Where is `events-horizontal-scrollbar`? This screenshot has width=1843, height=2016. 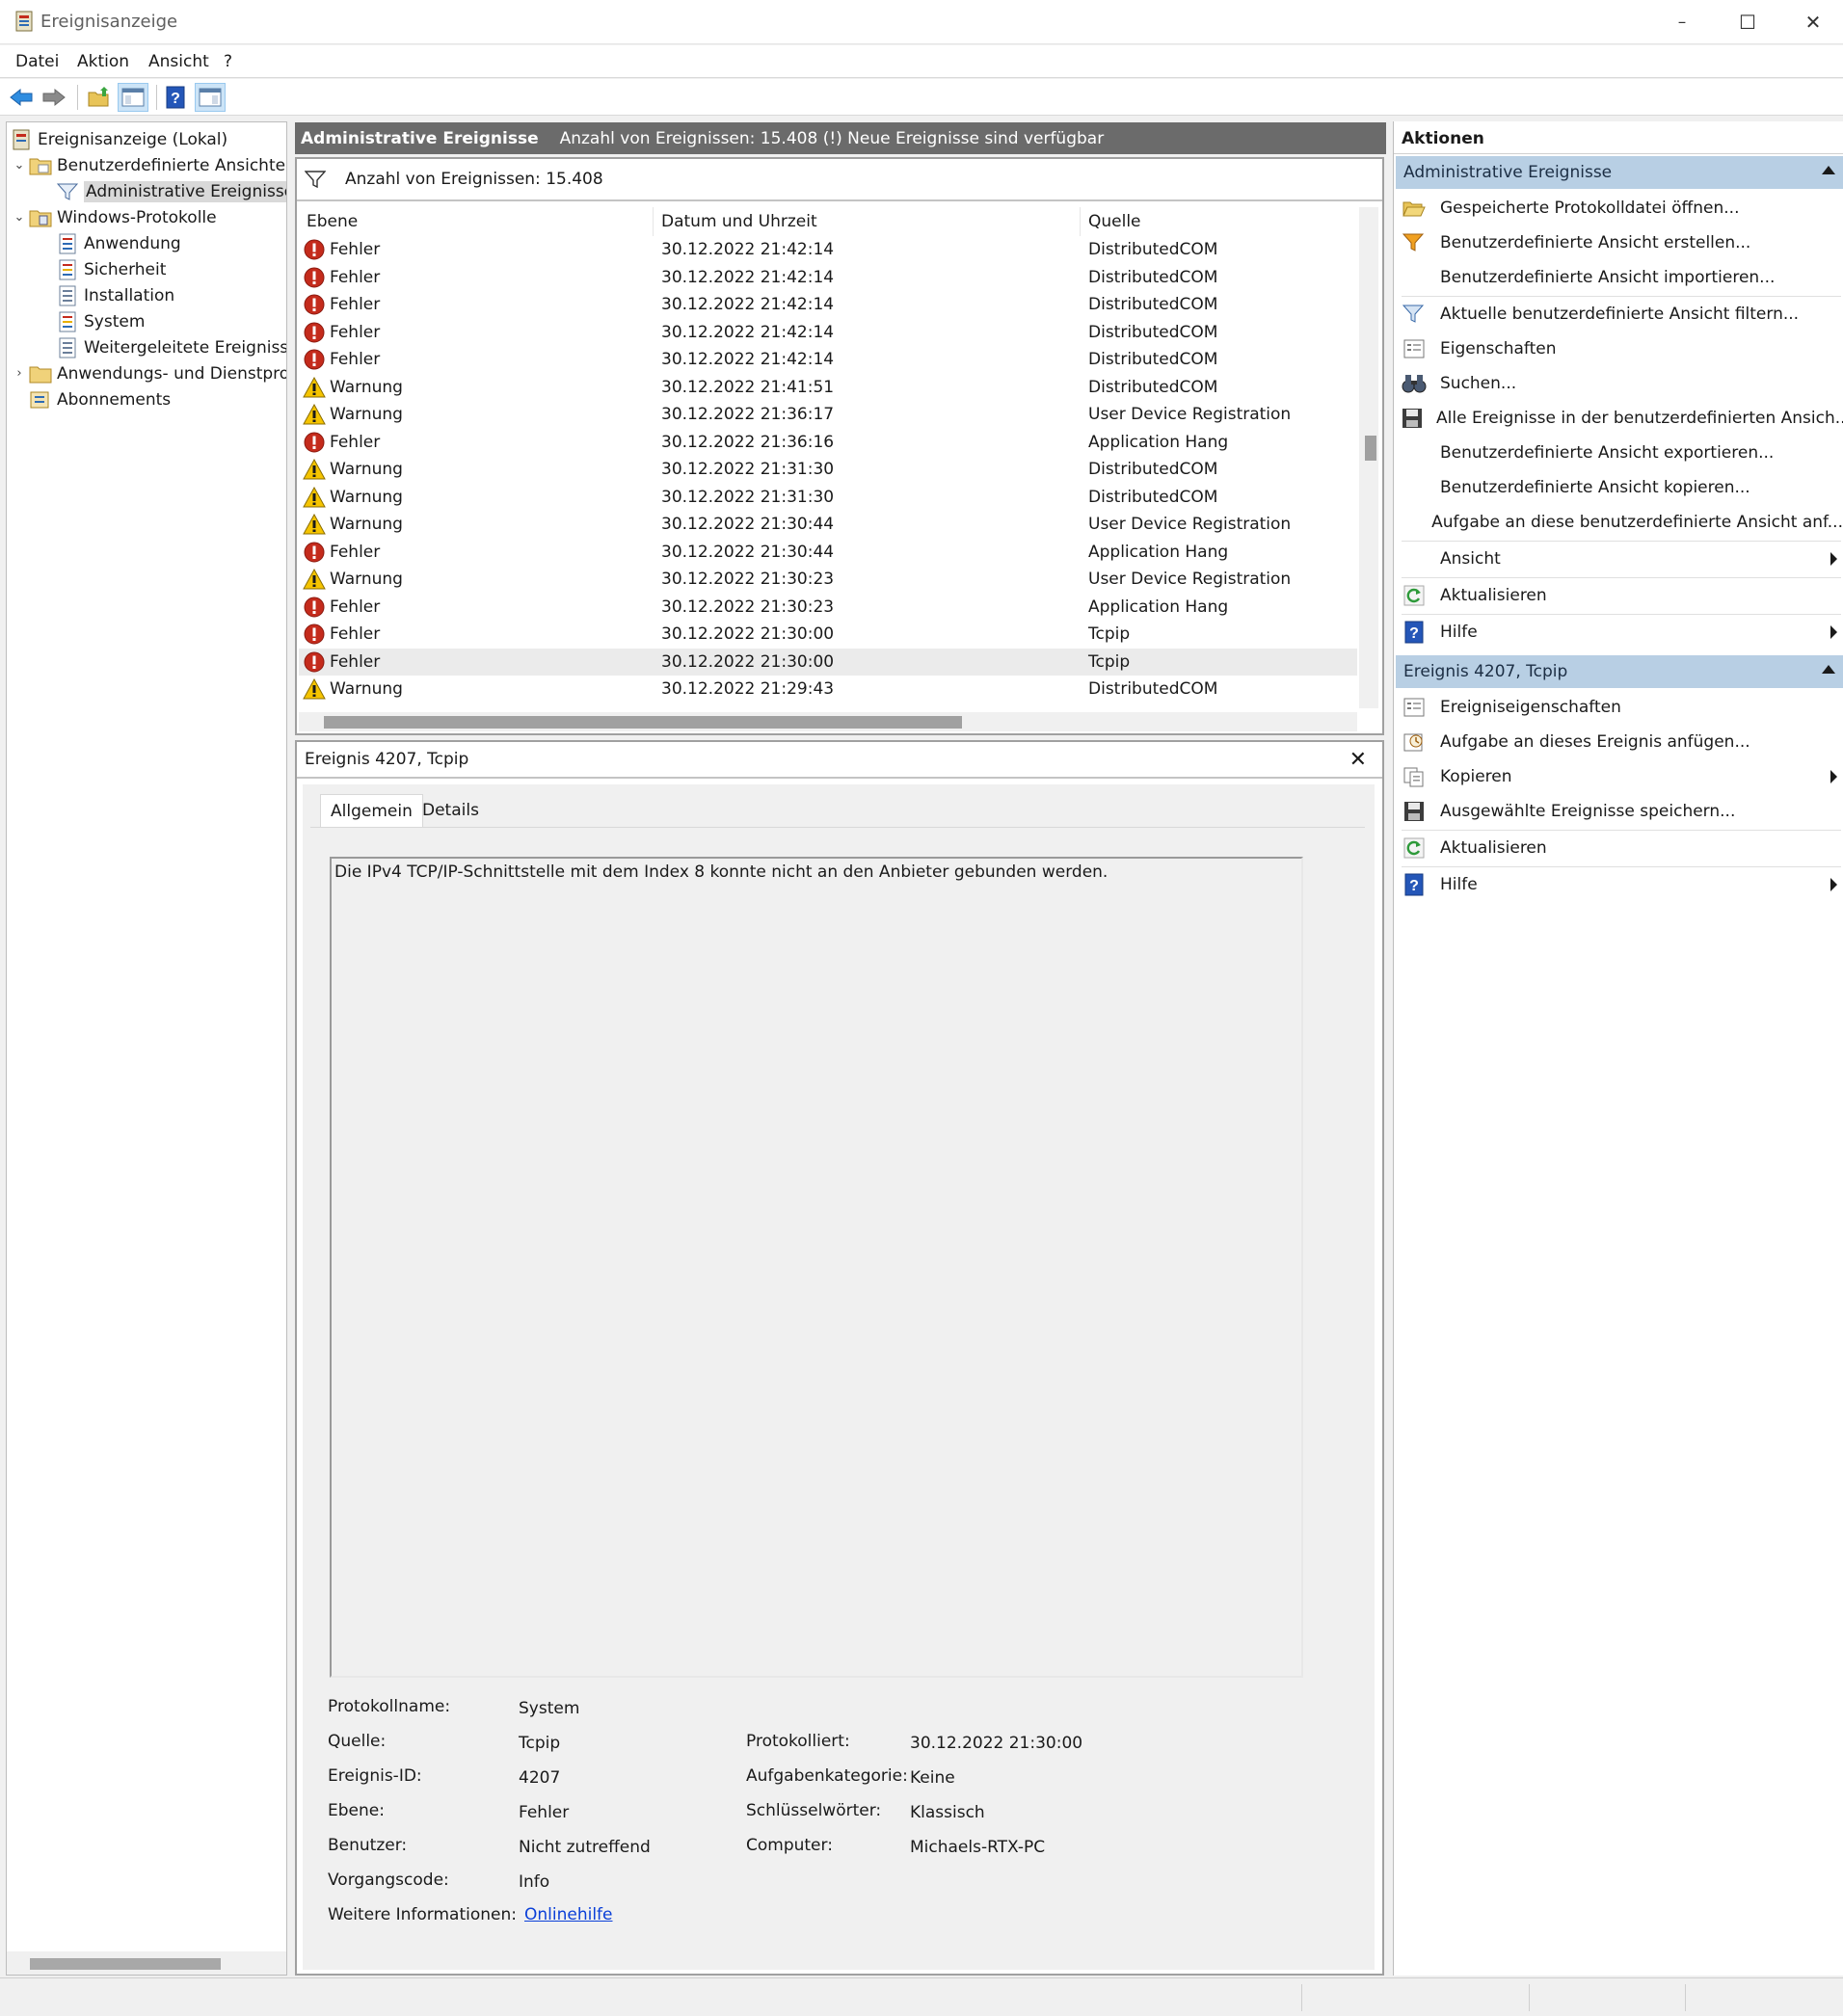 events-horizontal-scrollbar is located at coordinates (828, 721).